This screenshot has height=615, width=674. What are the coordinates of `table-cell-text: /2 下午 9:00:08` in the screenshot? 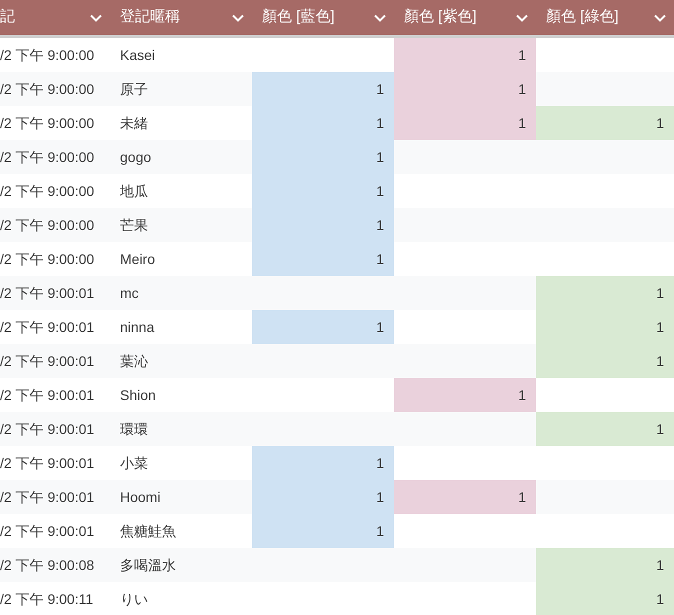 It's located at (48, 565).